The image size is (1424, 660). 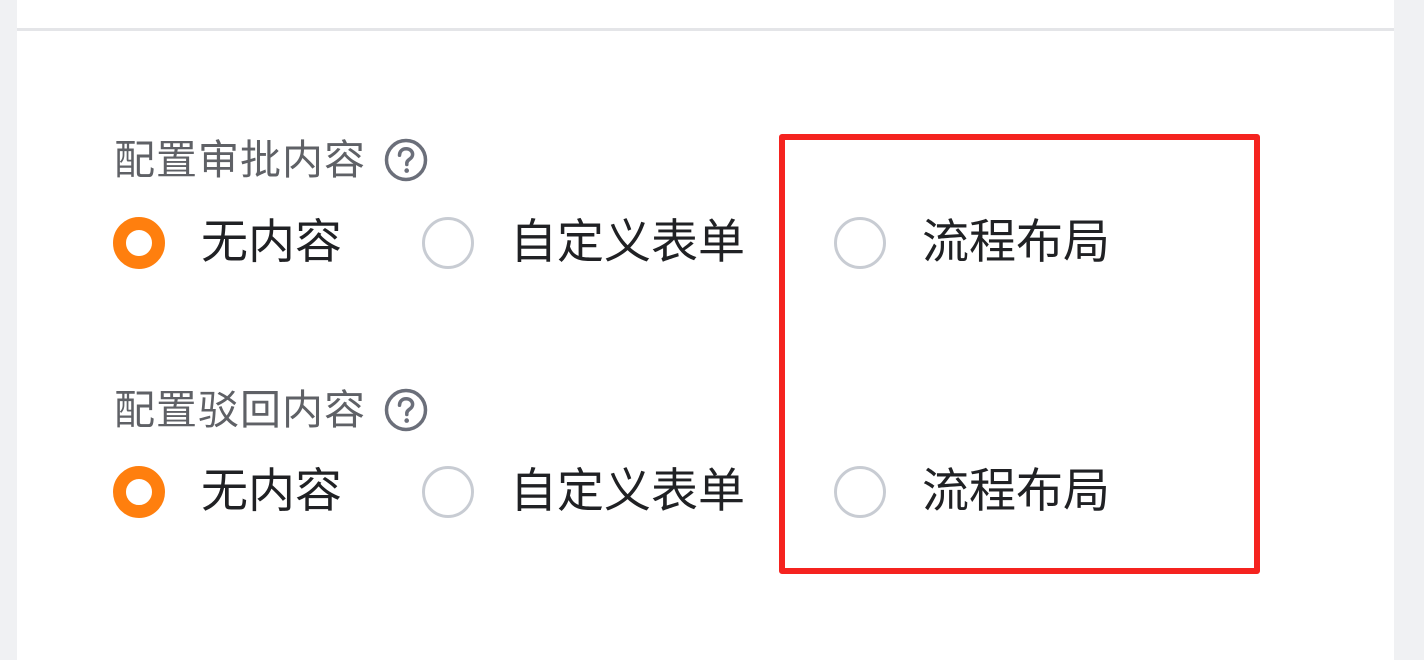 I want to click on reject-content-radio-group: 无内容 自定义表单 流程布局, so click(x=705, y=492).